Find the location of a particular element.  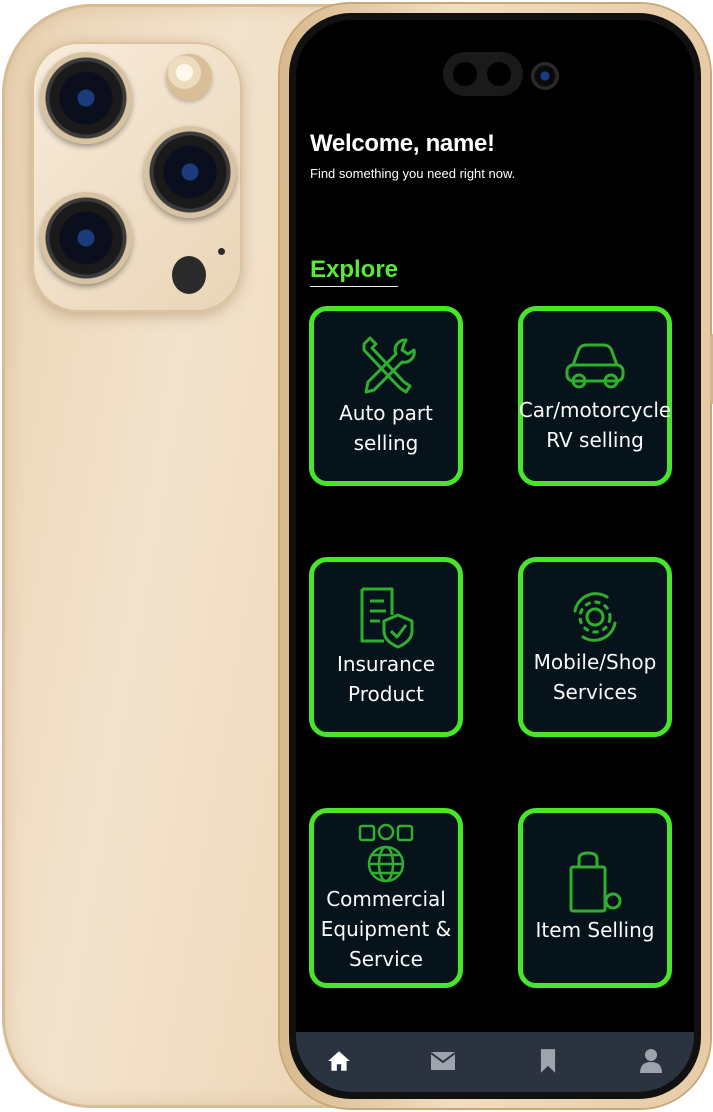

explore-heading: Explore is located at coordinates (354, 271).